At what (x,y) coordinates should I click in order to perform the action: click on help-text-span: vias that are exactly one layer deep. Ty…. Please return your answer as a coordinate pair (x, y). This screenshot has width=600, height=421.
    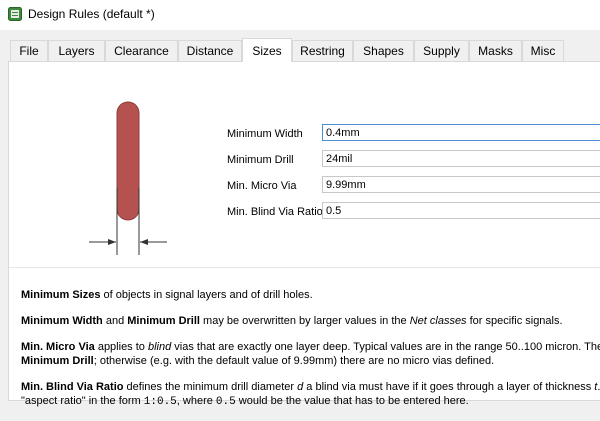
    Looking at the image, I should click on (385, 347).